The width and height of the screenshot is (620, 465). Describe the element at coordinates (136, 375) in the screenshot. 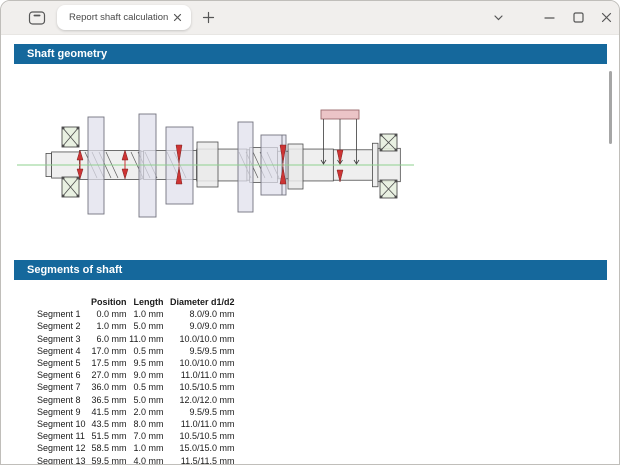

I see `table-row: Segment 6 27.0 mm 9.0 mm 11.0/11.0 mm` at that location.